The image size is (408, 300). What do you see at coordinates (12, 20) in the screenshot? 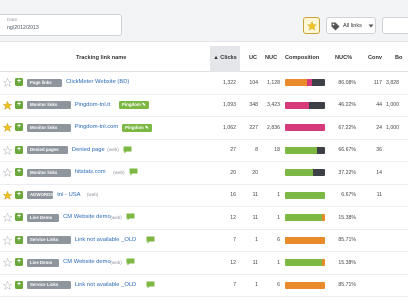
I see `date-range-label: Date` at bounding box center [12, 20].